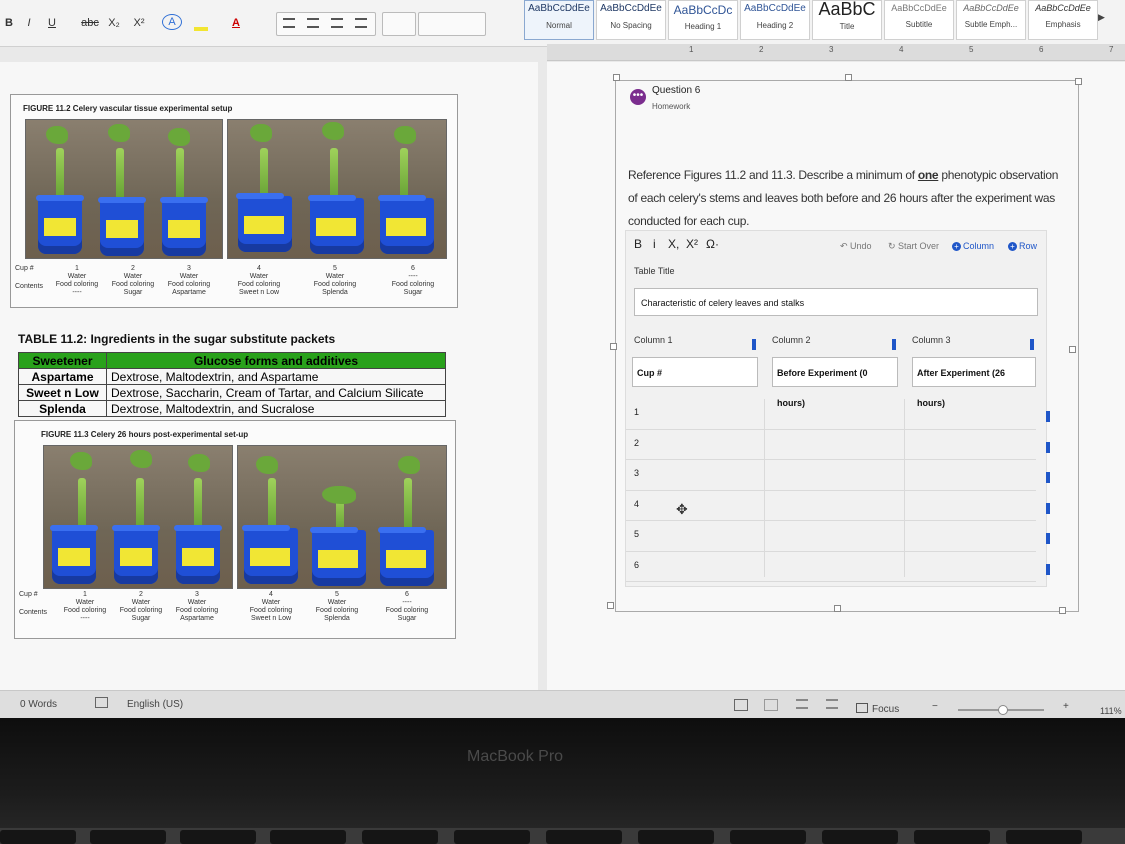 The height and width of the screenshot is (844, 1125). Describe the element at coordinates (654, 271) in the screenshot. I see `table-title-label: Table Title` at that location.